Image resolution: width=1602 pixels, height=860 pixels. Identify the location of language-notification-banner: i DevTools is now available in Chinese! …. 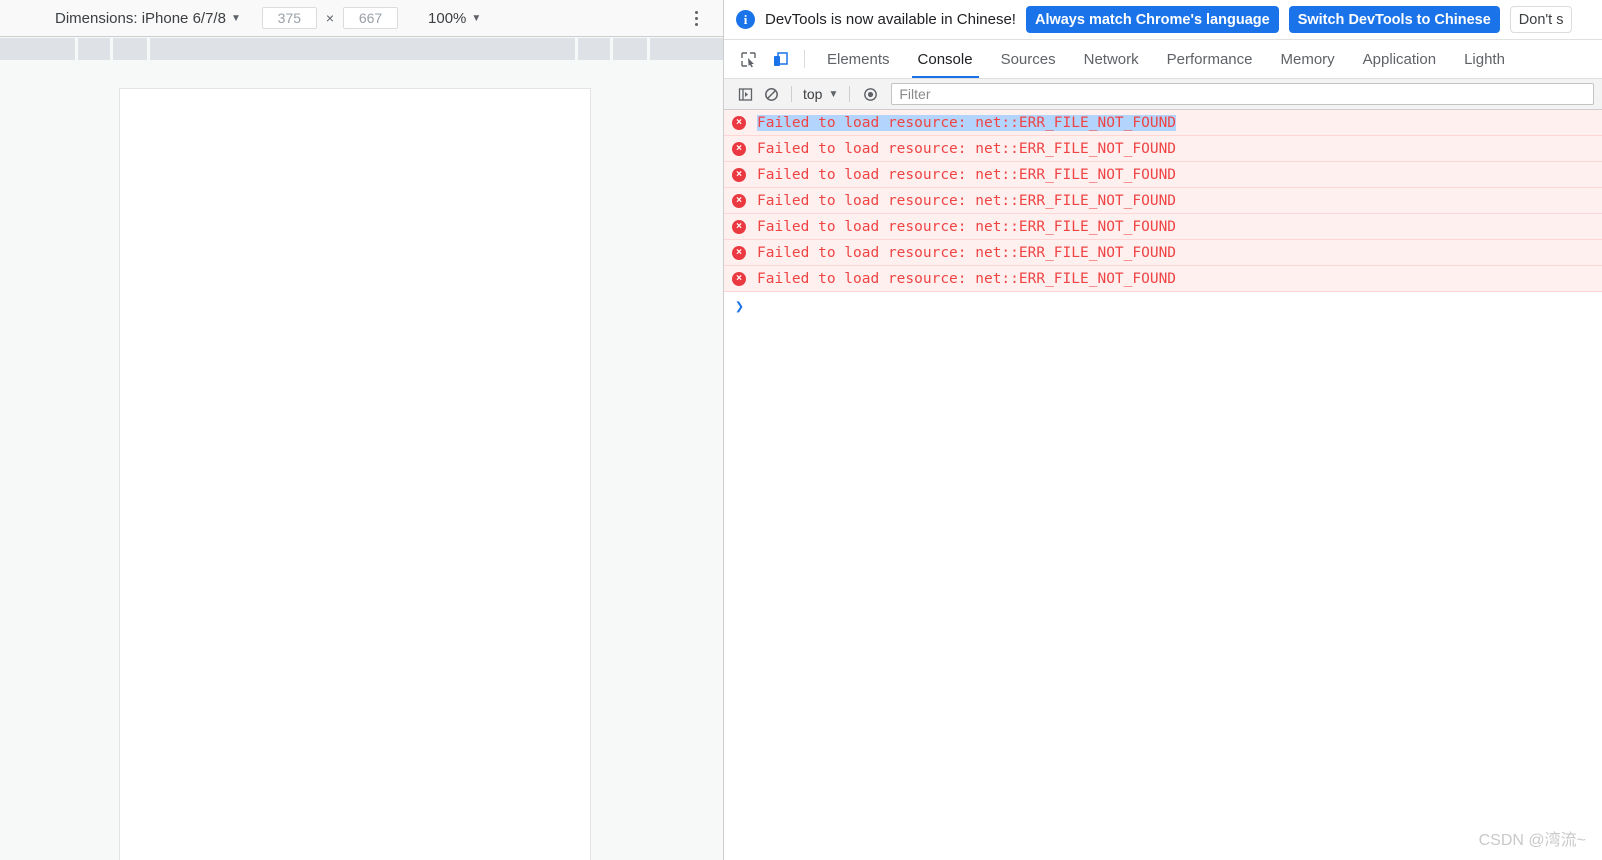
(1163, 20).